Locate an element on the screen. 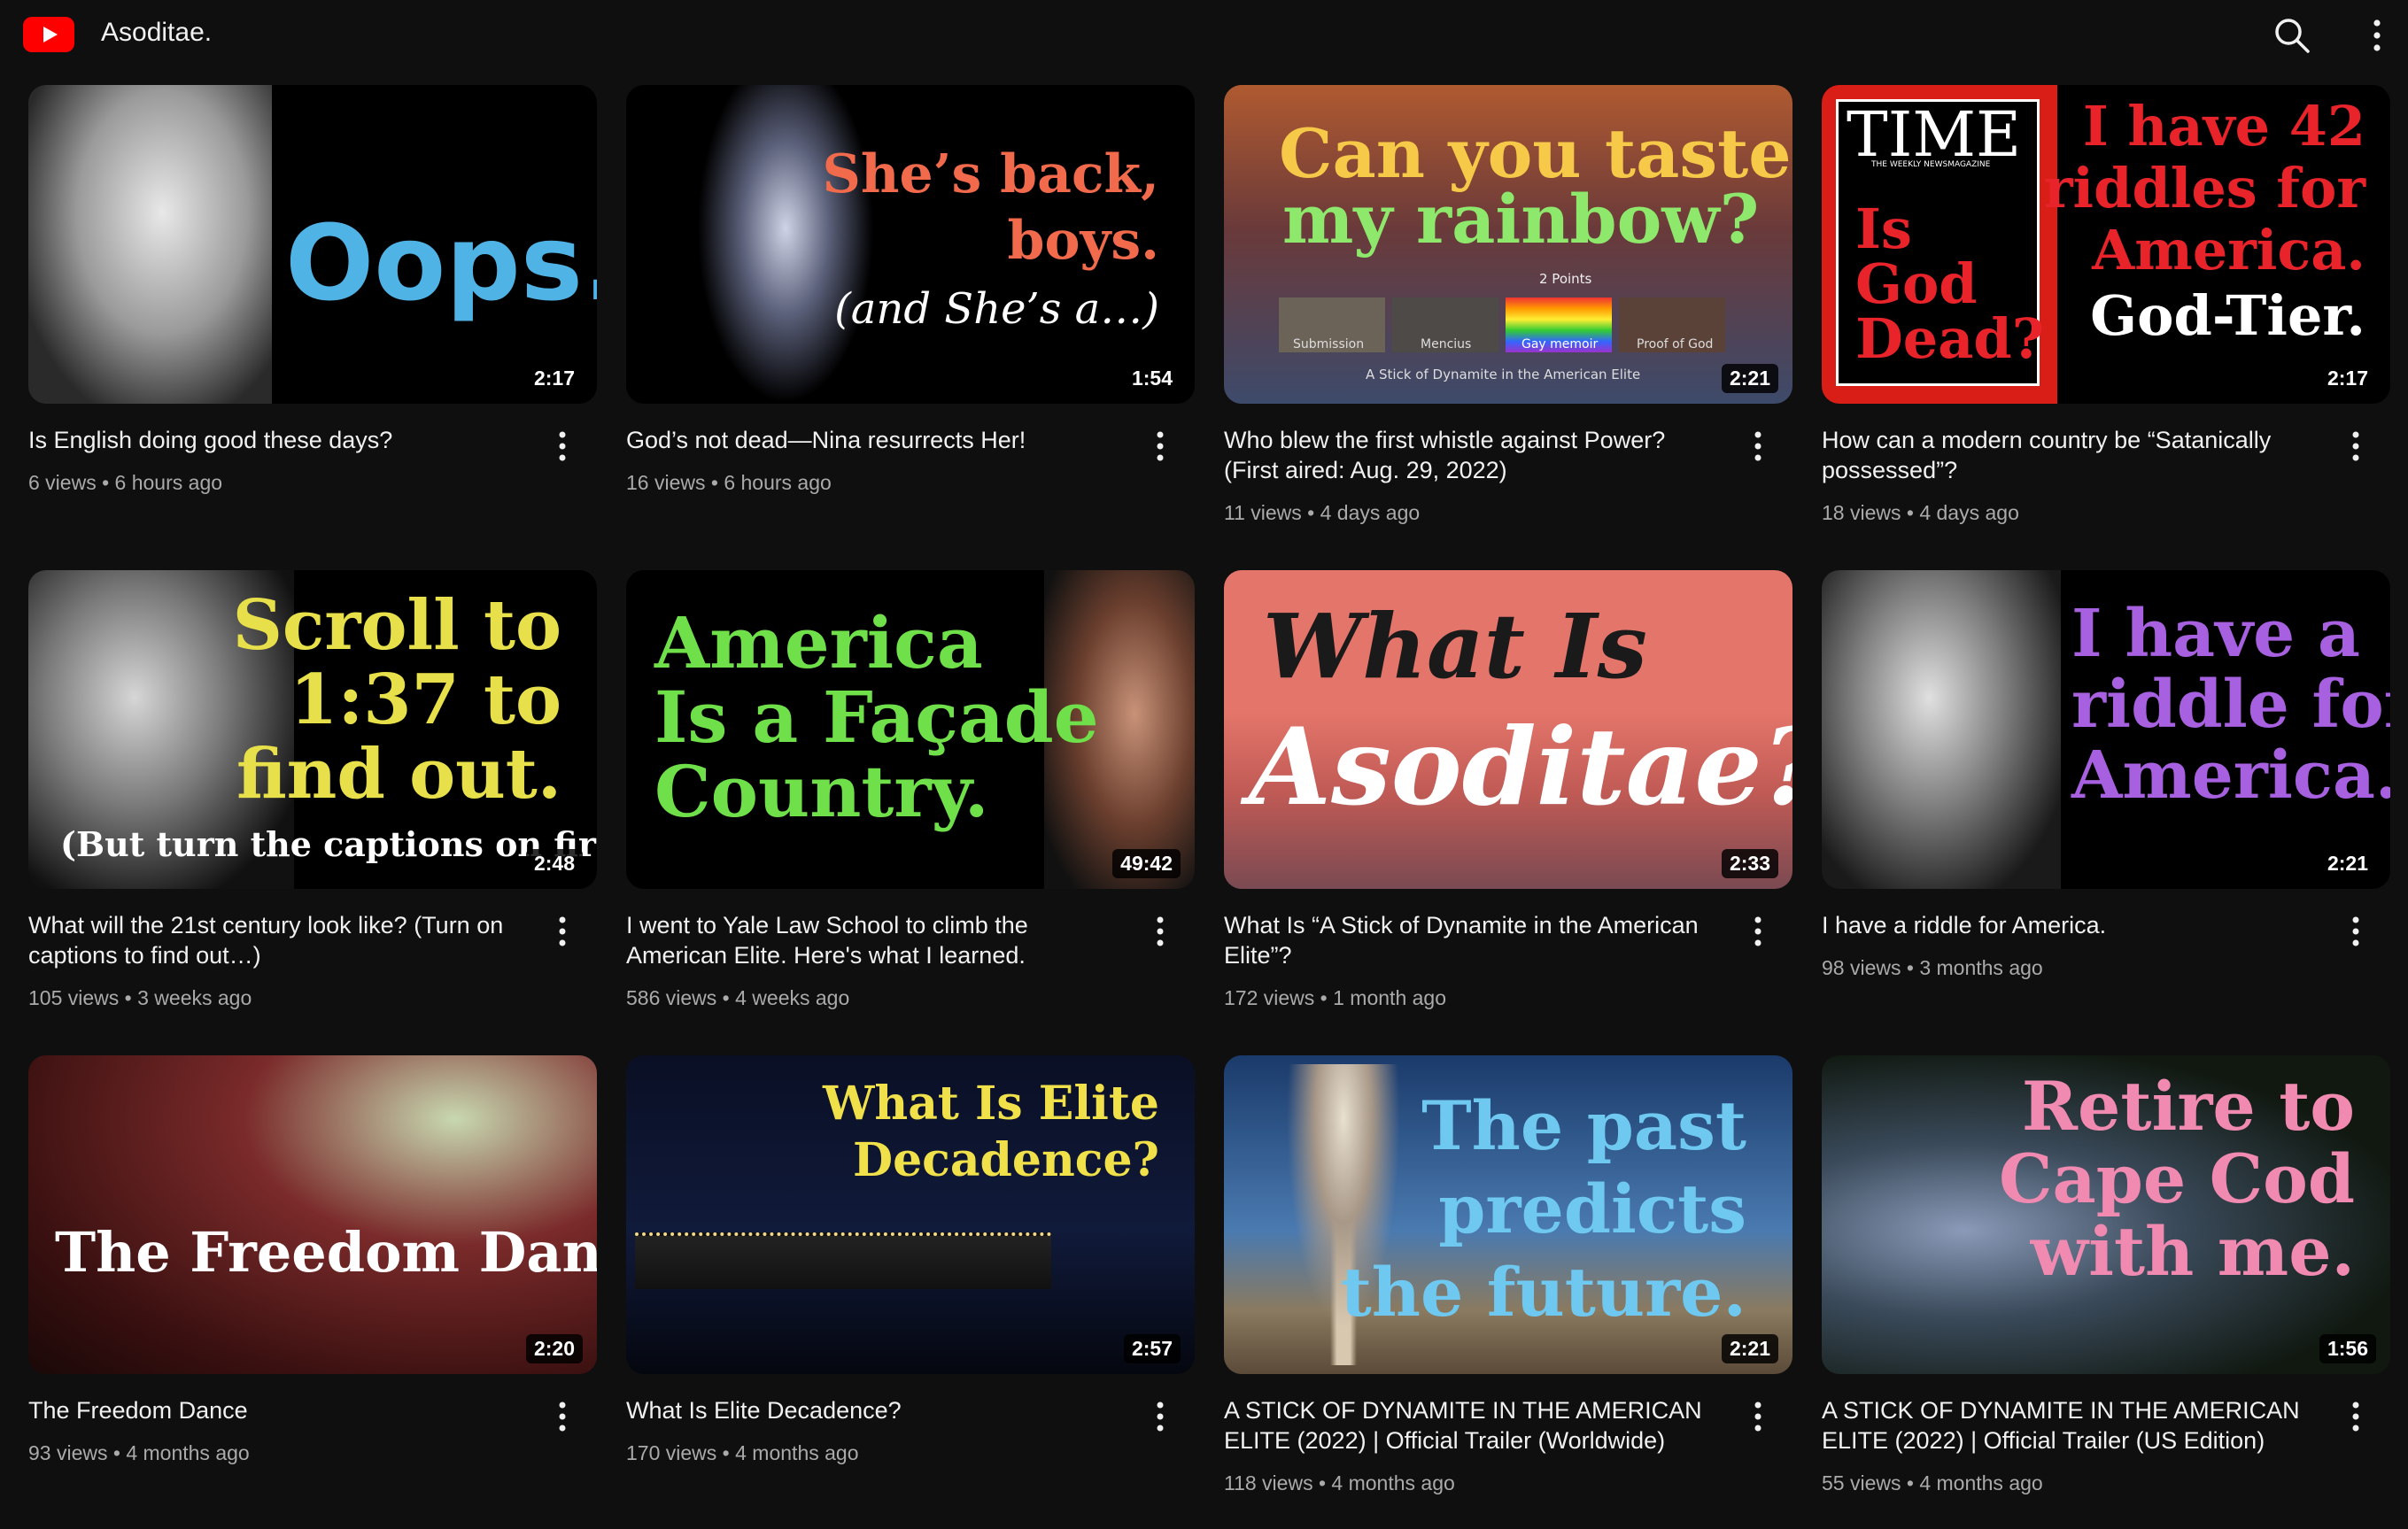  thumbnail-text: What Is Elite is located at coordinates (991, 1104).